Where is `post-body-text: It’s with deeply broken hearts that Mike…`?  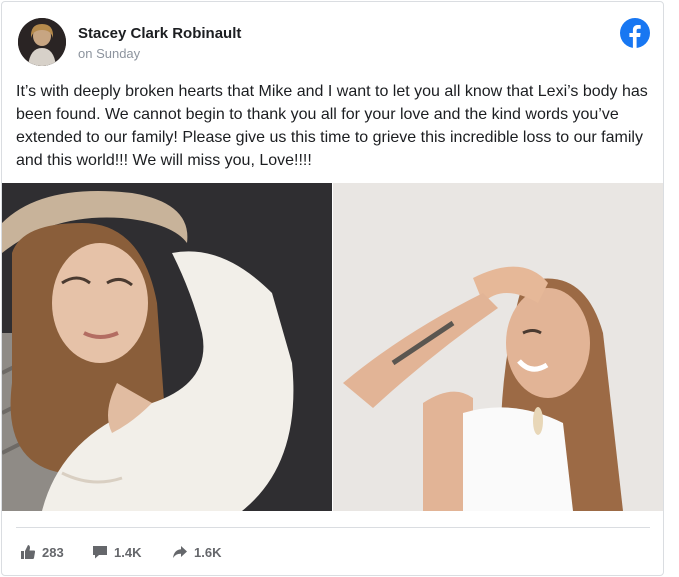
post-body-text: It’s with deeply broken hearts that Mike… is located at coordinates (332, 126).